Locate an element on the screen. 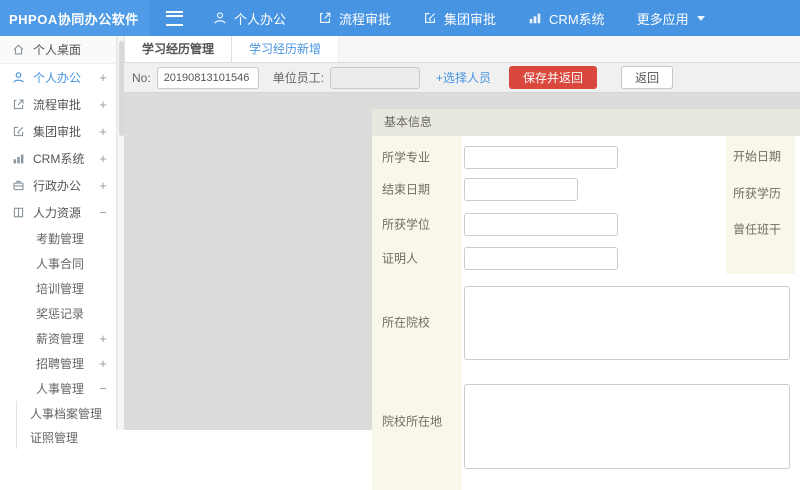  sidebar-item-label: 考勤管理 is located at coordinates (60, 239).